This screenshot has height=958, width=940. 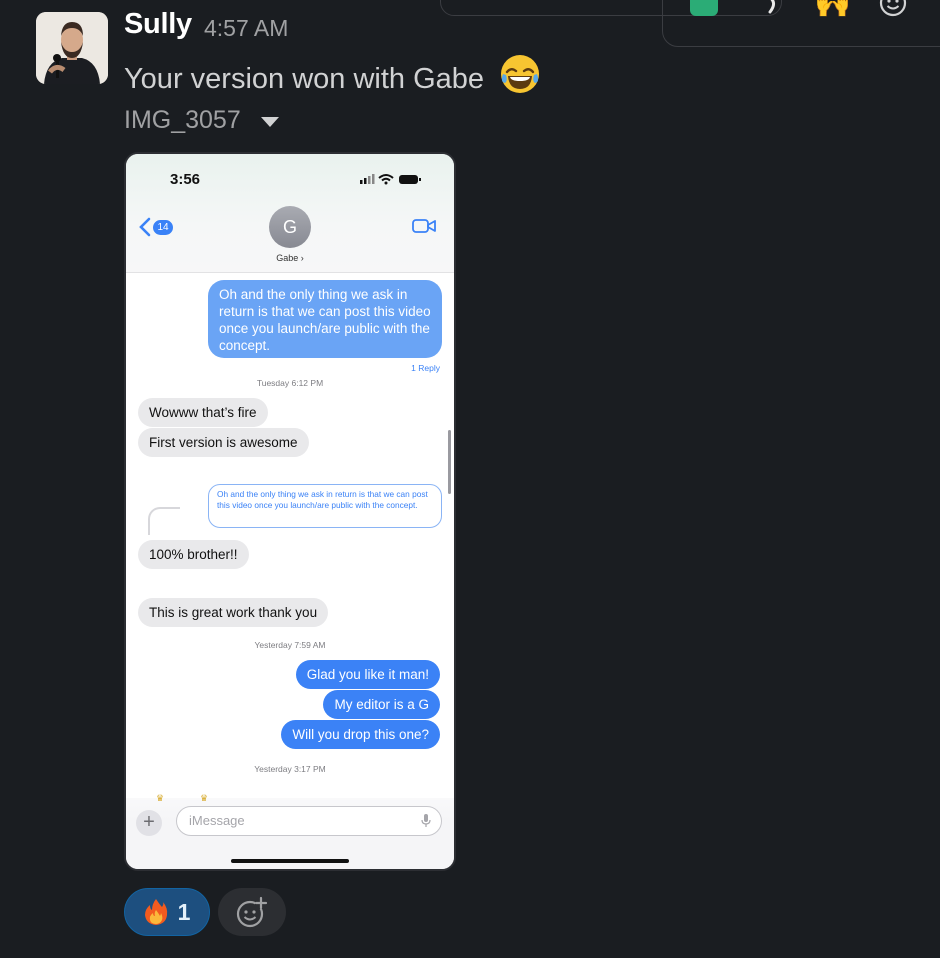 I want to click on phone-back-button: 14, so click(x=158, y=227).